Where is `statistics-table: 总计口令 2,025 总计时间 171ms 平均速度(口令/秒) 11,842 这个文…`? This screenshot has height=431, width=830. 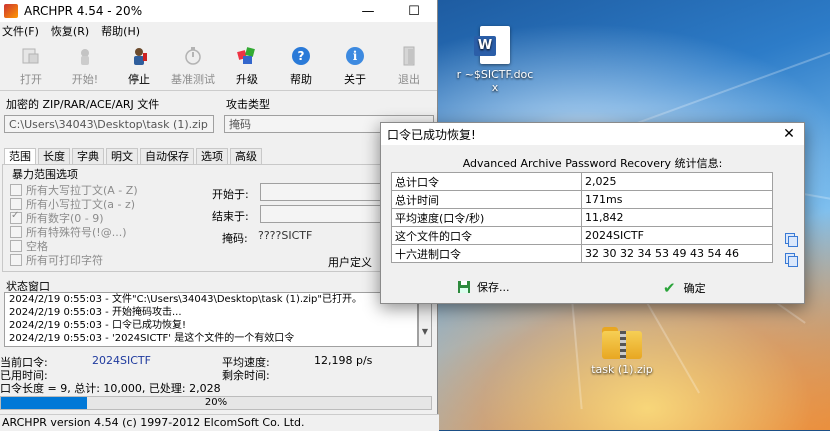 statistics-table: 总计口令 2,025 总计时间 171ms 平均速度(口令/秒) 11,842 这个文… is located at coordinates (582, 217).